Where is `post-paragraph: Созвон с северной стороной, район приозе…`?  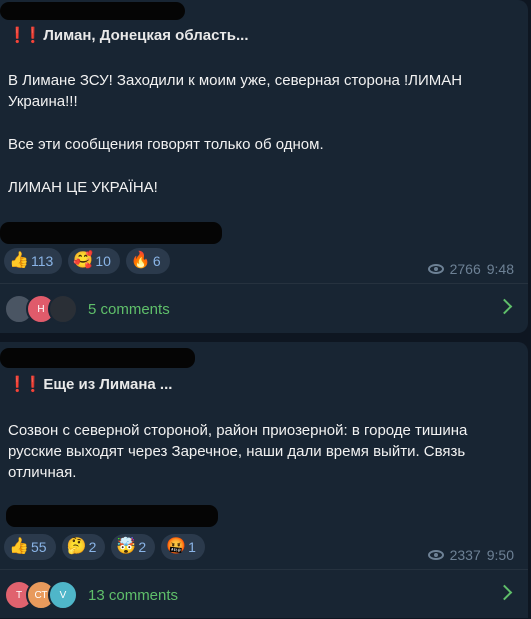 post-paragraph: Созвон с северной стороной, район приозе… is located at coordinates (238, 451).